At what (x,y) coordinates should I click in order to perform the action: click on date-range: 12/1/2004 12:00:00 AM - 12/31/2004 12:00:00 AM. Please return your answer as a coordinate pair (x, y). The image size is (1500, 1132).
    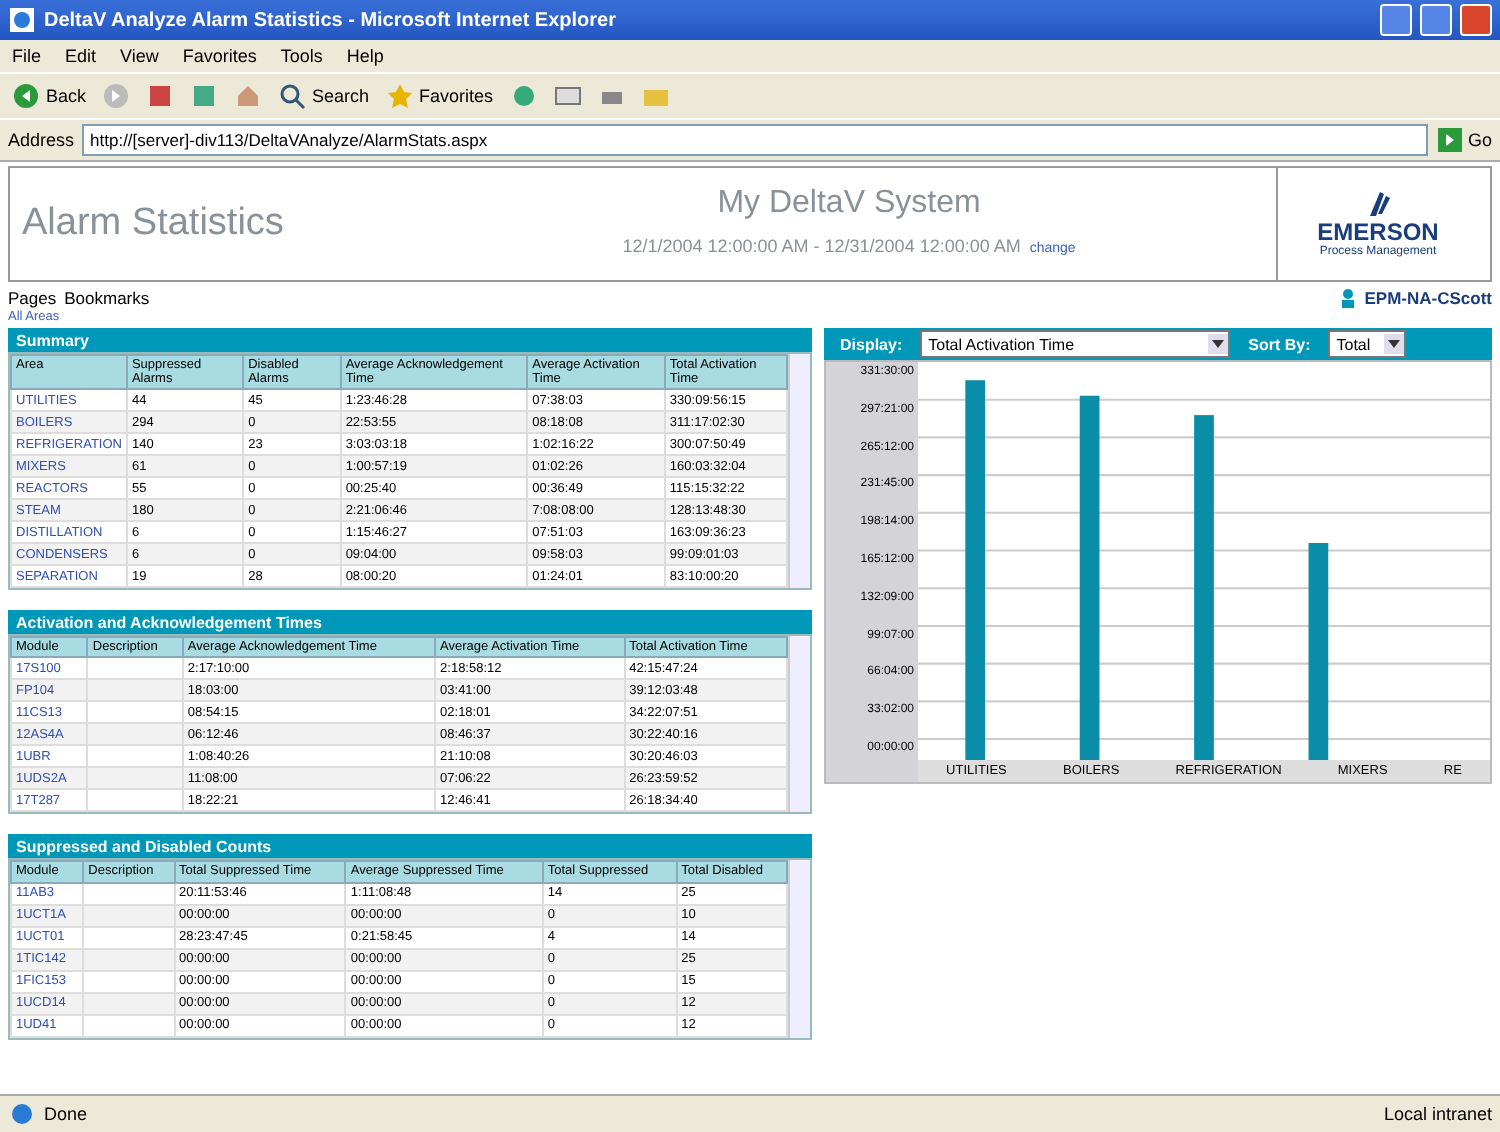
    Looking at the image, I should click on (821, 246).